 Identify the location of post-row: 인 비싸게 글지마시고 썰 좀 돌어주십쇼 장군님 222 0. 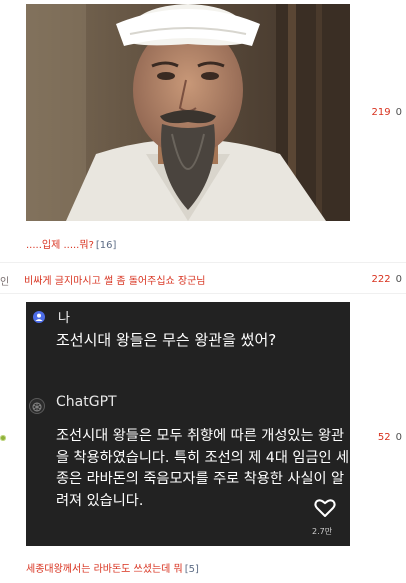
(203, 278).